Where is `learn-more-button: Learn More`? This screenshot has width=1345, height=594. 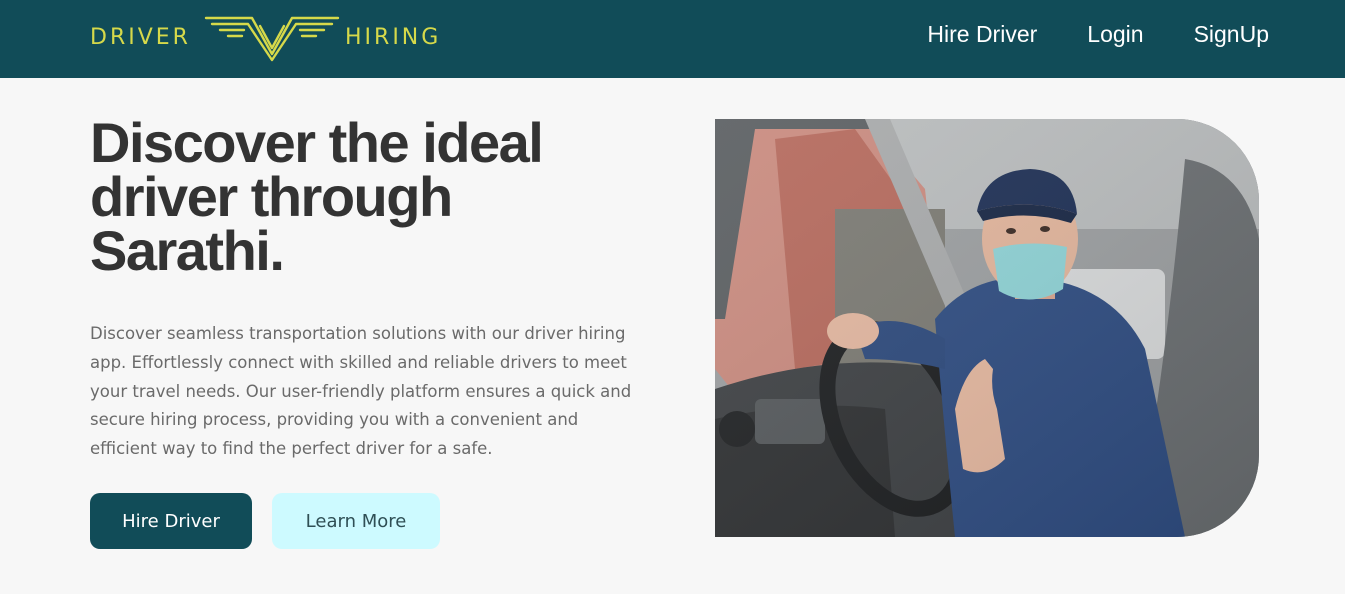
learn-more-button: Learn More is located at coordinates (356, 521).